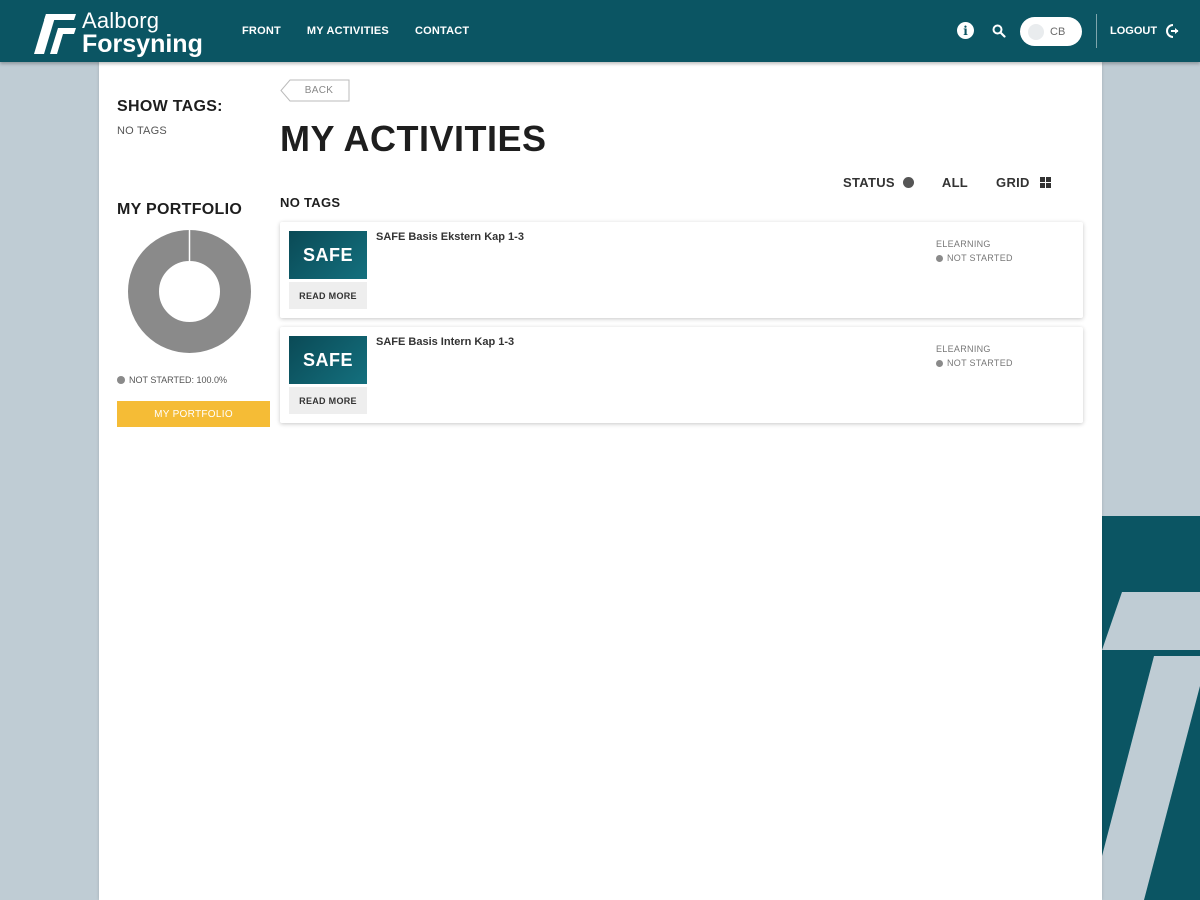  What do you see at coordinates (319, 90) in the screenshot?
I see `back-label: BACK` at bounding box center [319, 90].